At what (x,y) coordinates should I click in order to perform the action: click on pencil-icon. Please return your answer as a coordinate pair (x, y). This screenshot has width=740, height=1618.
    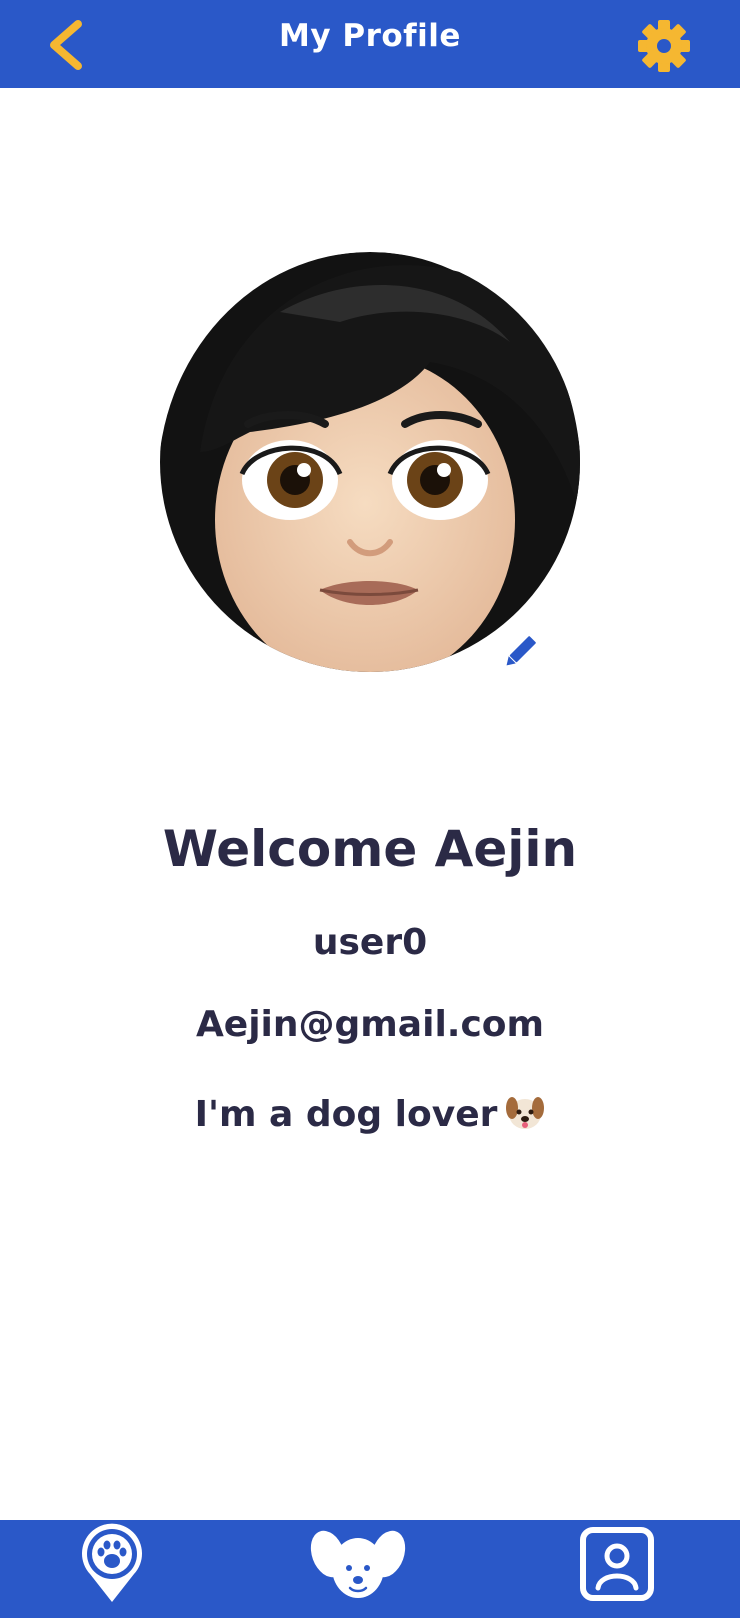
    Looking at the image, I should click on (521, 651).